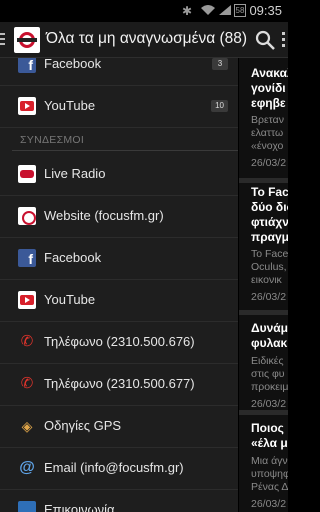  What do you see at coordinates (269, 387) in the screenshot?
I see `article-excerpt: προκειμ` at bounding box center [269, 387].